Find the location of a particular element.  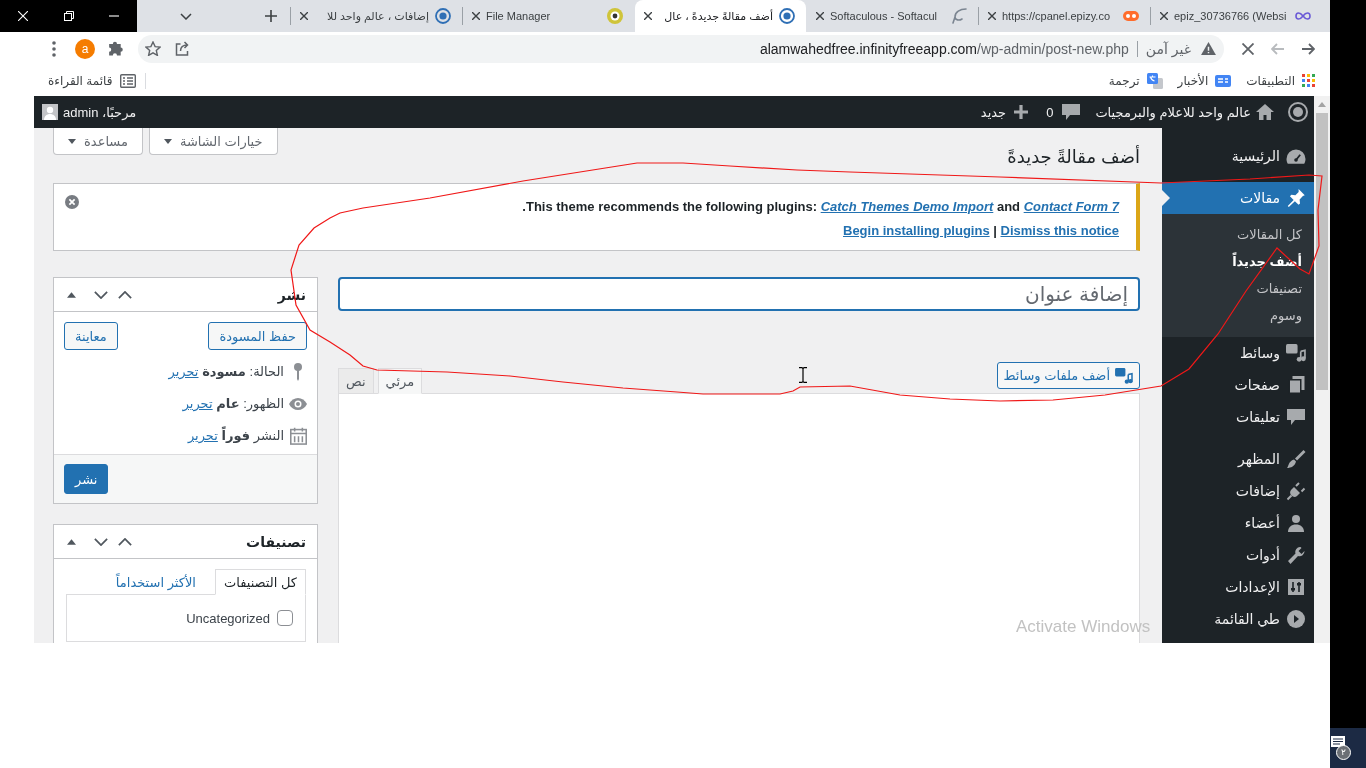

menu-item: الإعدادات is located at coordinates (1238, 587).